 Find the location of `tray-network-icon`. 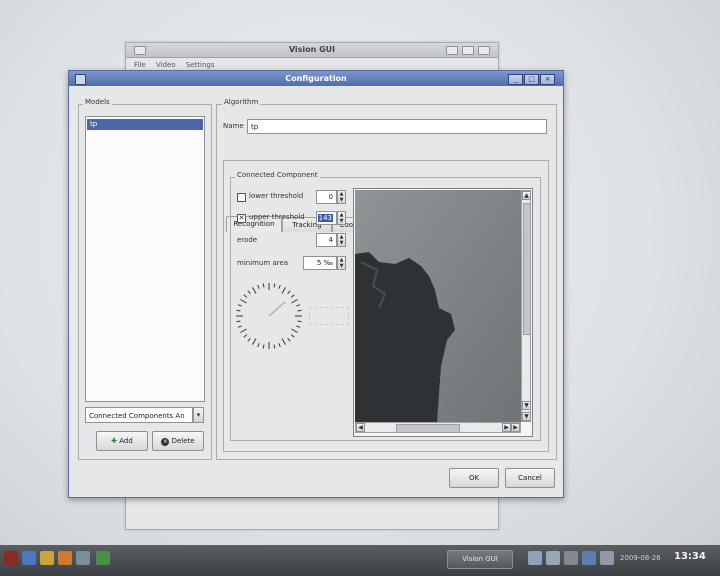

tray-network-icon is located at coordinates (535, 558).